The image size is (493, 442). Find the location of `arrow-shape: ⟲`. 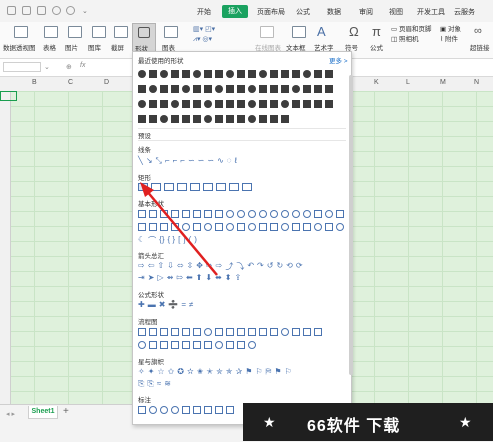

arrow-shape: ⟲ is located at coordinates (289, 266).